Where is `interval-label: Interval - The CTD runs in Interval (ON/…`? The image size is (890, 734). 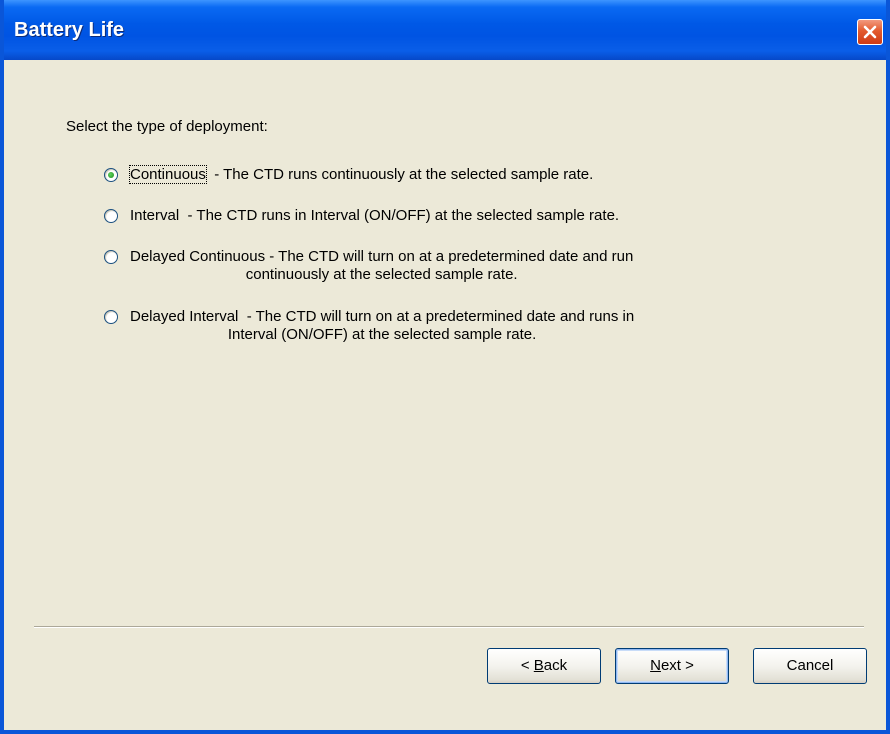 interval-label: Interval - The CTD runs in Interval (ON/… is located at coordinates (374, 216).